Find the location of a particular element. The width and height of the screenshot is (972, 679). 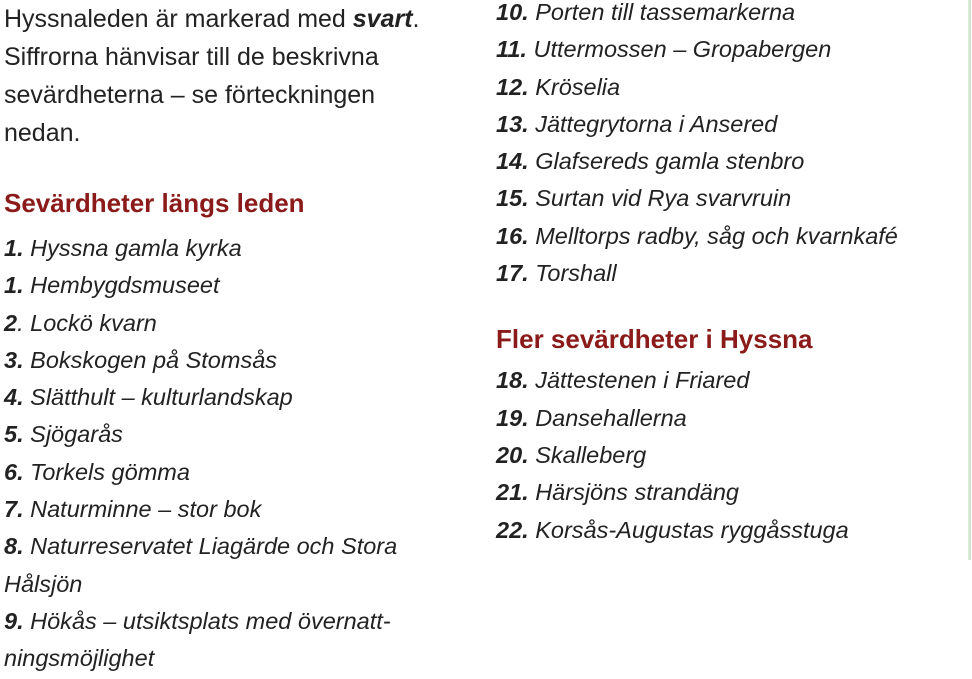

list-item: 7. Naturminne – stor bok is located at coordinates (245, 509).